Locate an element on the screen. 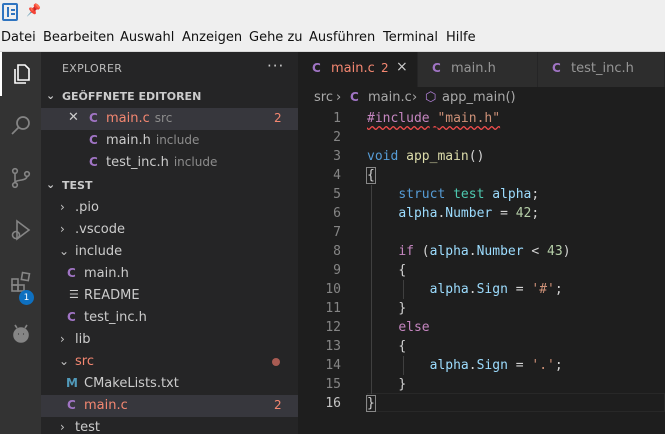 This screenshot has height=434, width=665. open-editor-item-main-c: ✕ C main.c src 2 is located at coordinates (169, 119).